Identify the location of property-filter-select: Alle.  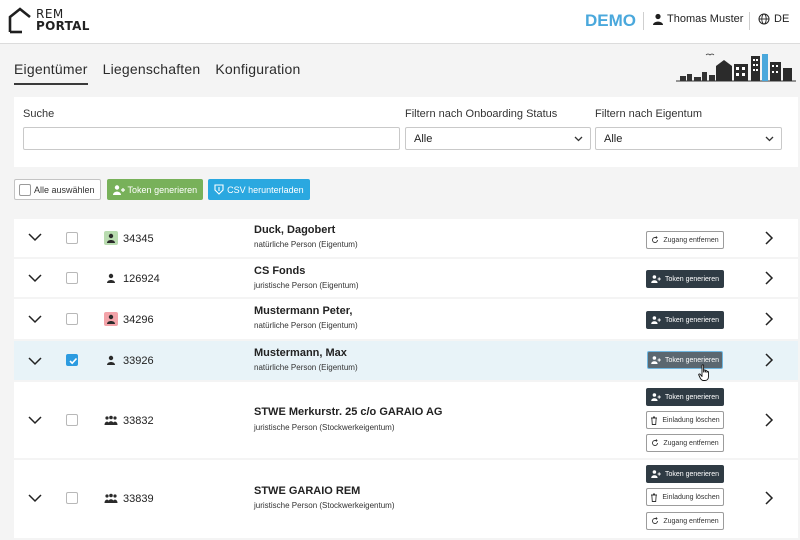
(688, 138).